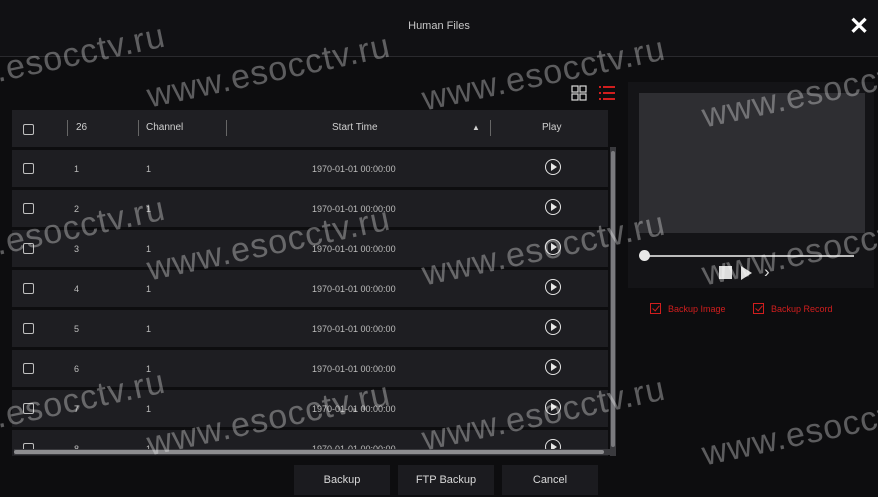 The image size is (878, 497). What do you see at coordinates (552, 127) in the screenshot?
I see `header-play: Play` at bounding box center [552, 127].